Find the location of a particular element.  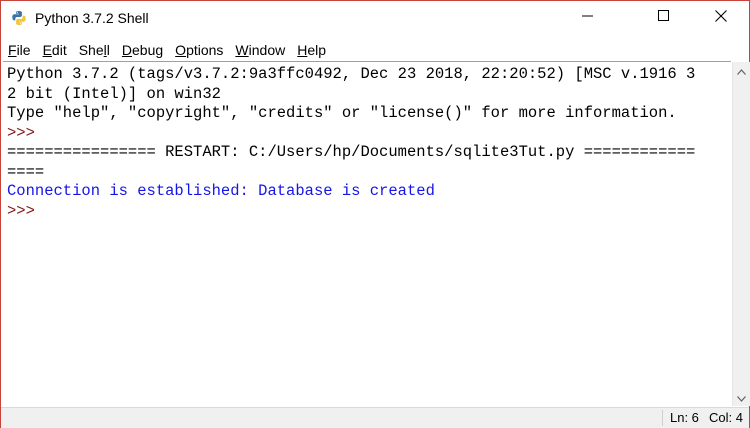

line-number: Ln: 6 is located at coordinates (684, 417).